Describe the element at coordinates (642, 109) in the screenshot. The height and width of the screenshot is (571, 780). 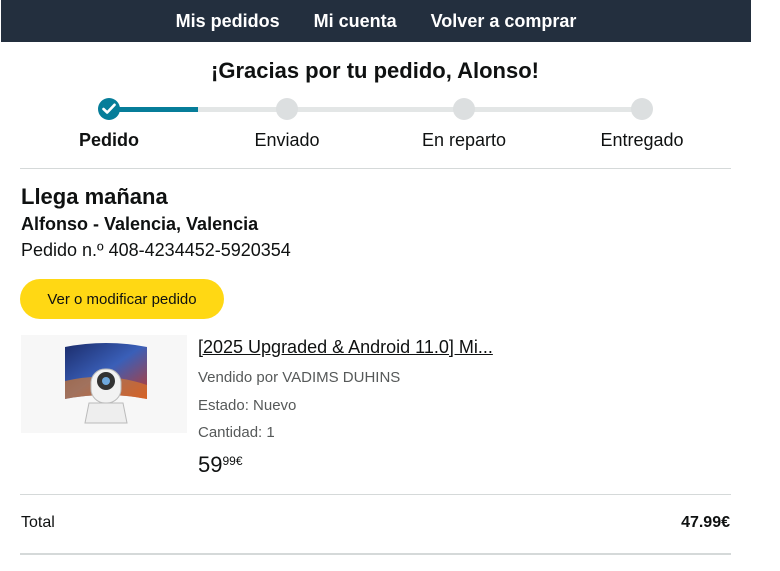
I see `step-delivered-dot` at that location.